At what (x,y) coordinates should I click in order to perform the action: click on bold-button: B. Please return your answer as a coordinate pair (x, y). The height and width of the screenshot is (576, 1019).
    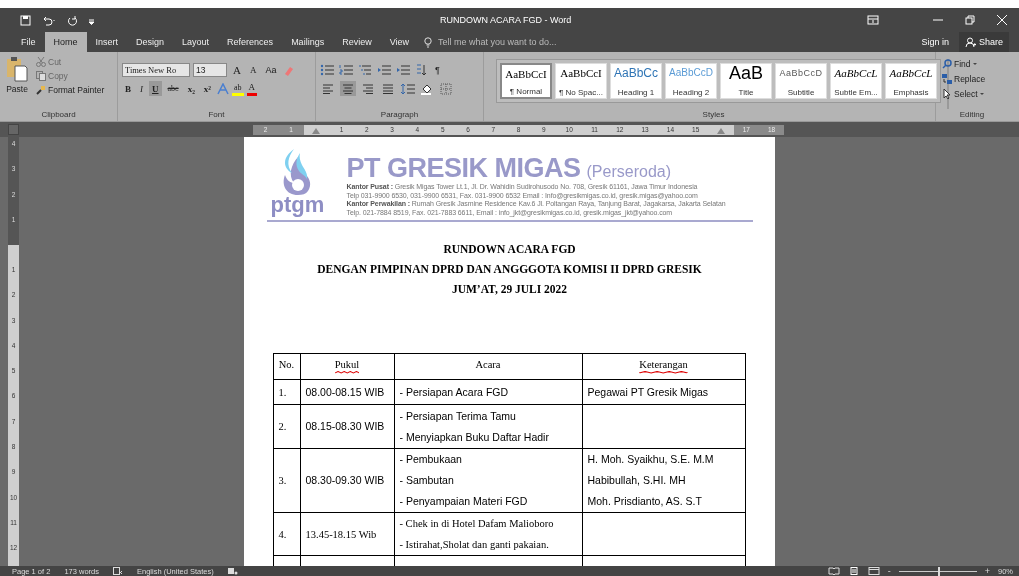
    Looking at the image, I should click on (128, 88).